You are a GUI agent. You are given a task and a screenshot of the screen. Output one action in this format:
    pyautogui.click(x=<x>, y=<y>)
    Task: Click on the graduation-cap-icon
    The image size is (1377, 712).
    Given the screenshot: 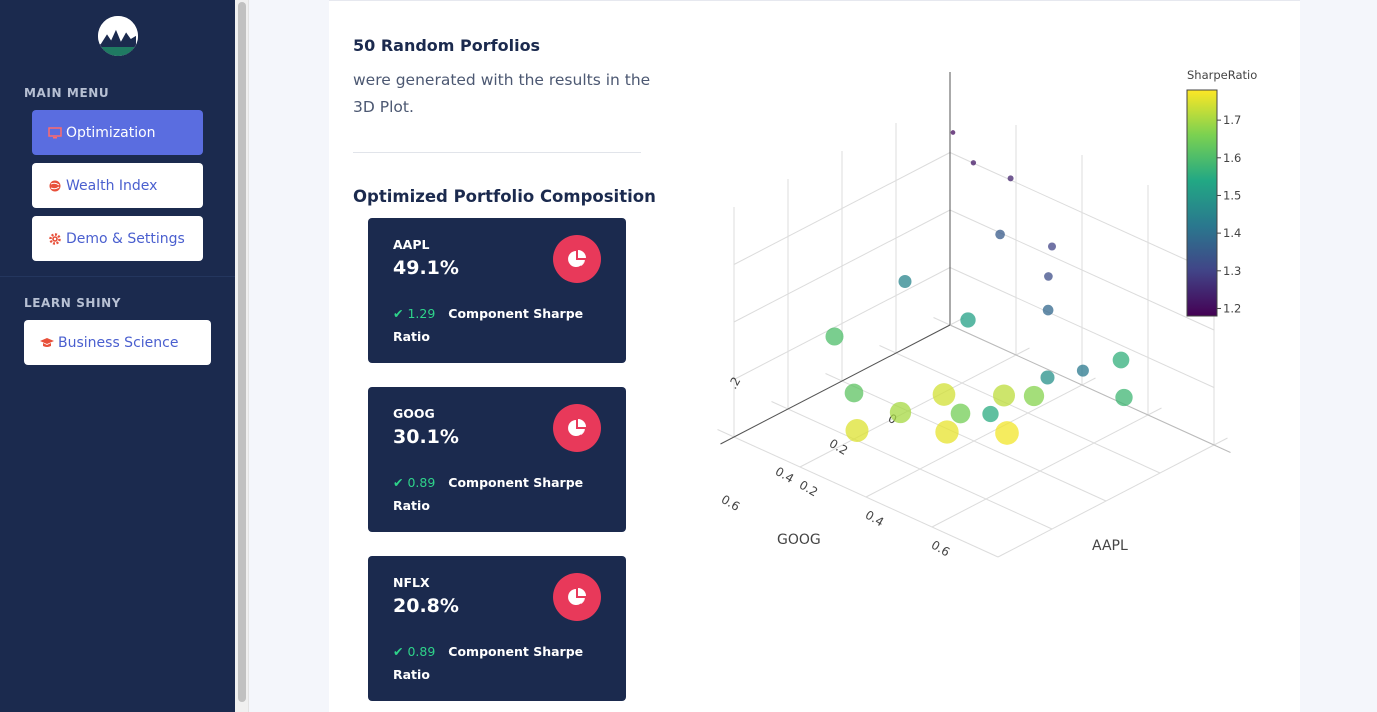 What is the action you would take?
    pyautogui.click(x=47, y=343)
    